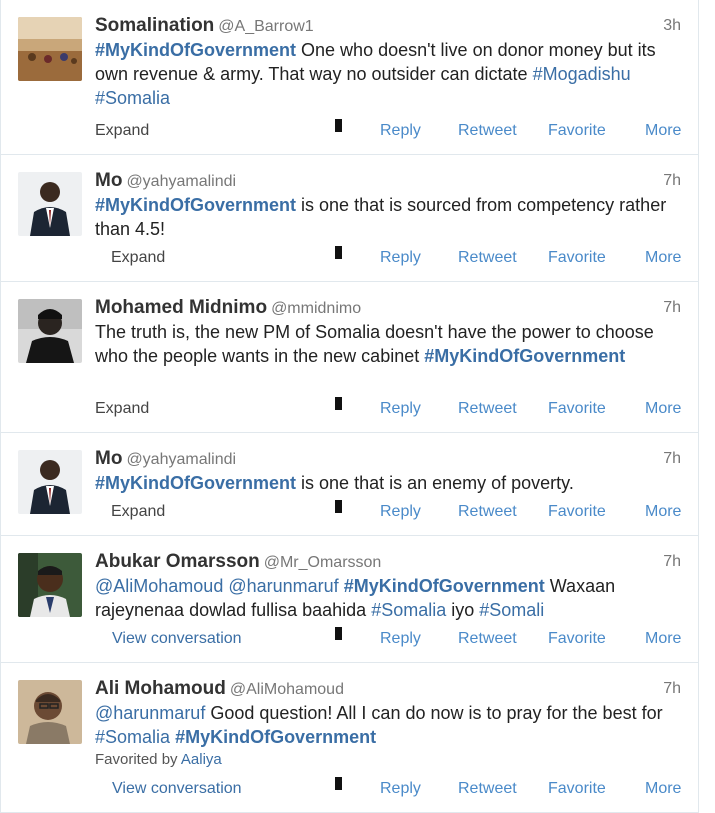 The height and width of the screenshot is (813, 715). Describe the element at coordinates (181, 307) in the screenshot. I see `fullname: Mohamed Midnimo` at that location.